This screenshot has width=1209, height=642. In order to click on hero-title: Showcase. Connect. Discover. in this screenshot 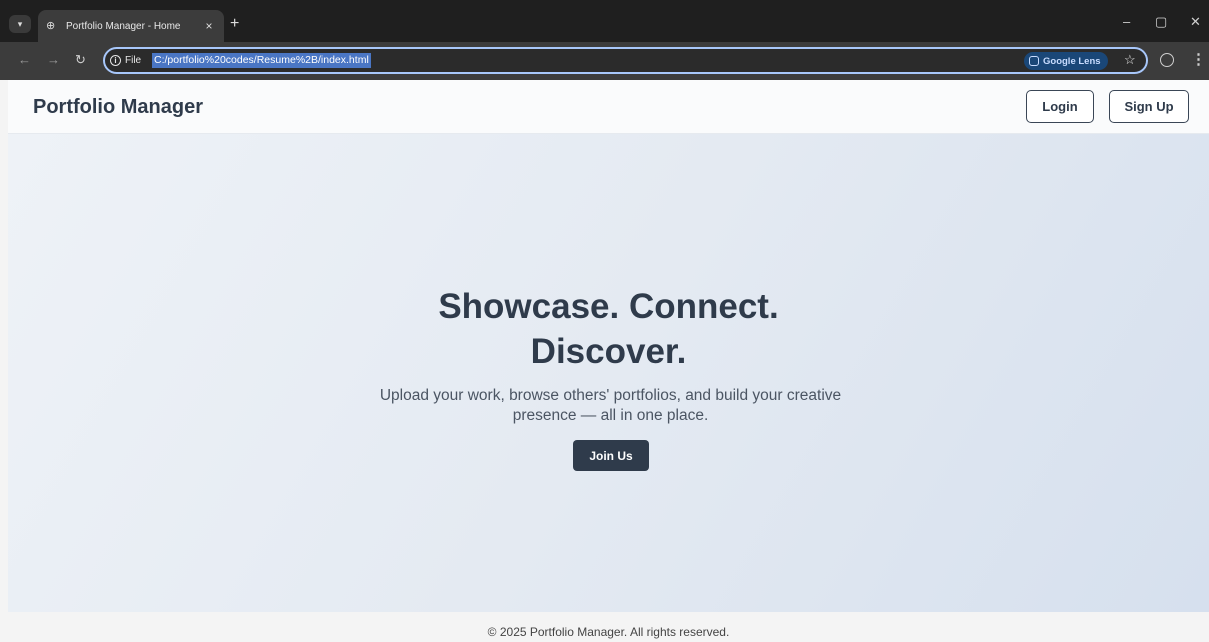, I will do `click(608, 329)`.